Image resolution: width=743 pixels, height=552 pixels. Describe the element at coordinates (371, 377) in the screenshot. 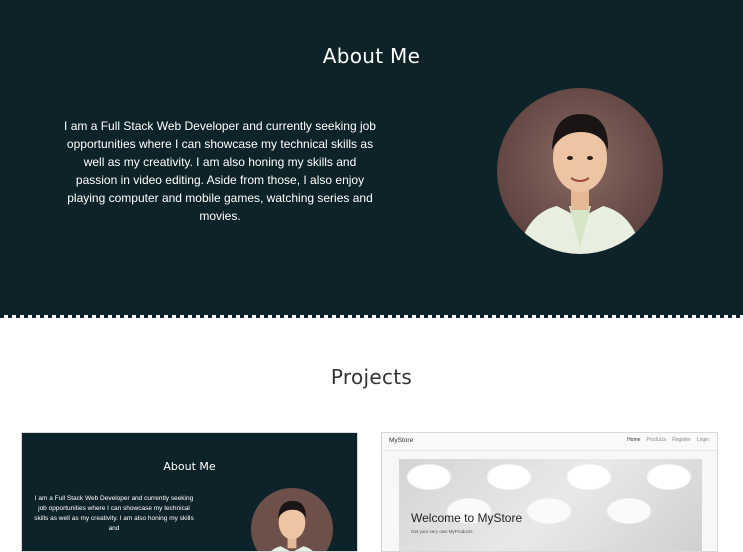

I see `projects-title: Projects` at that location.